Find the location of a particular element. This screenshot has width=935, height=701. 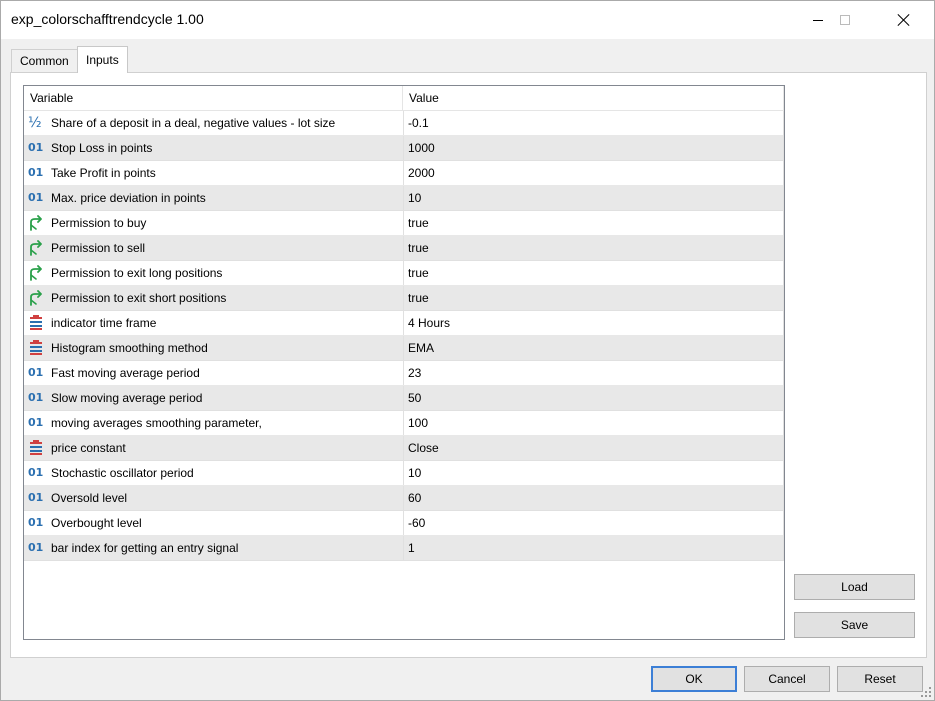

grid-right-border is located at coordinates (783, 336).